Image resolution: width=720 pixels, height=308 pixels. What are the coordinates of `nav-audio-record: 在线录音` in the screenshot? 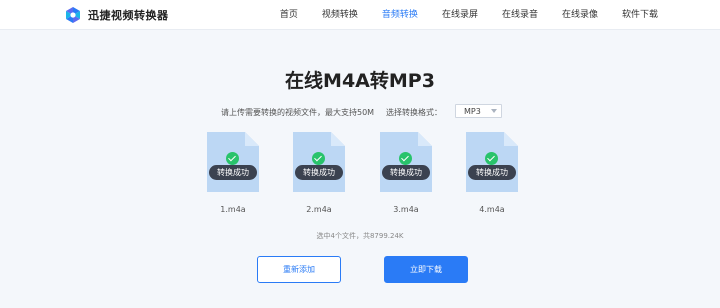 It's located at (520, 15).